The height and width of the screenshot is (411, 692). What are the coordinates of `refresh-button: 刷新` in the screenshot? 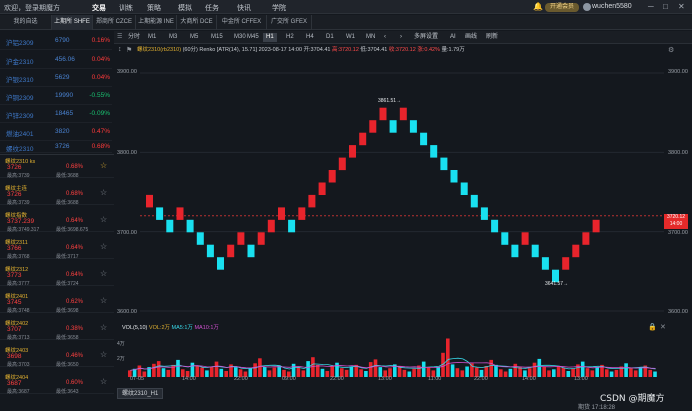 It's located at (492, 37).